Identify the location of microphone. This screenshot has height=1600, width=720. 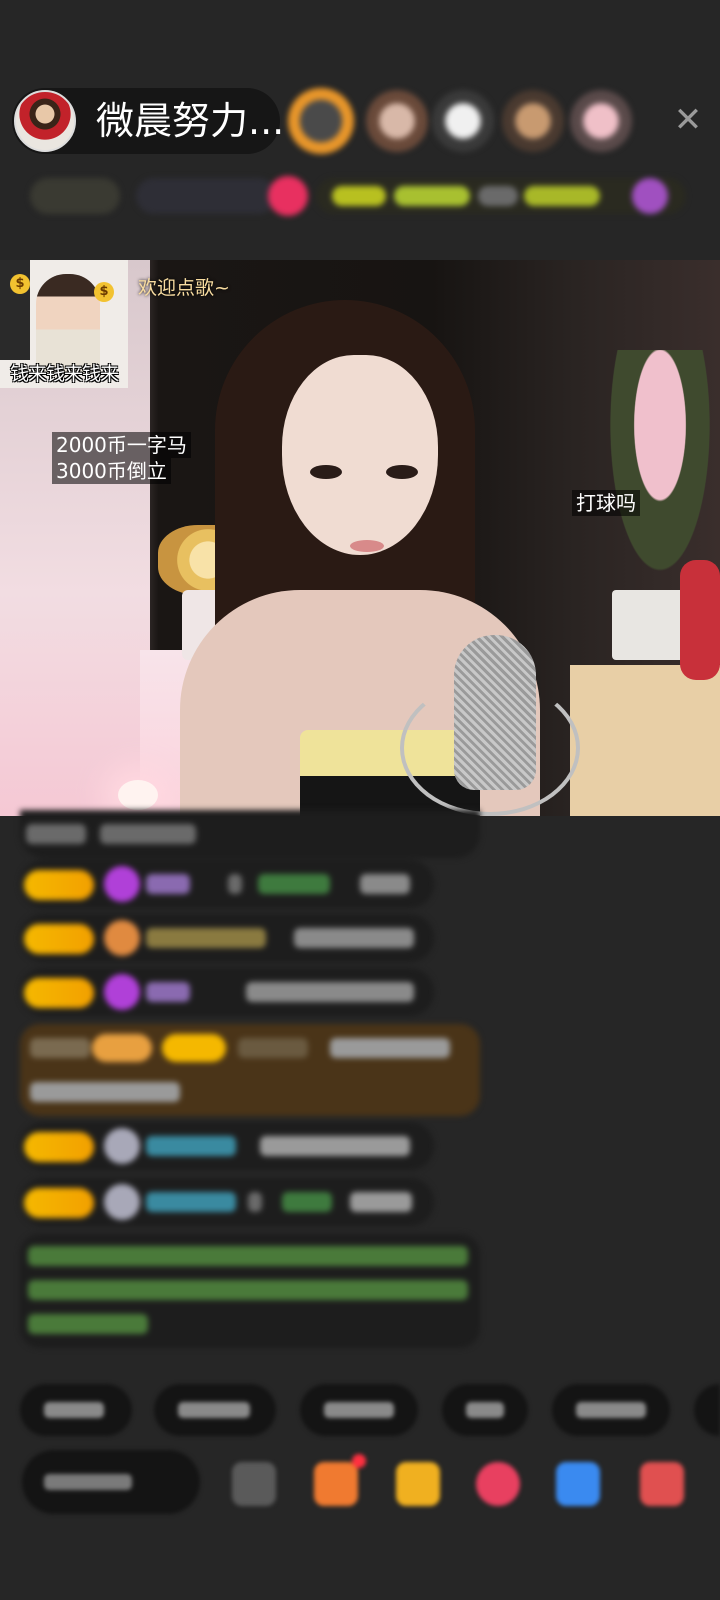
(495, 712).